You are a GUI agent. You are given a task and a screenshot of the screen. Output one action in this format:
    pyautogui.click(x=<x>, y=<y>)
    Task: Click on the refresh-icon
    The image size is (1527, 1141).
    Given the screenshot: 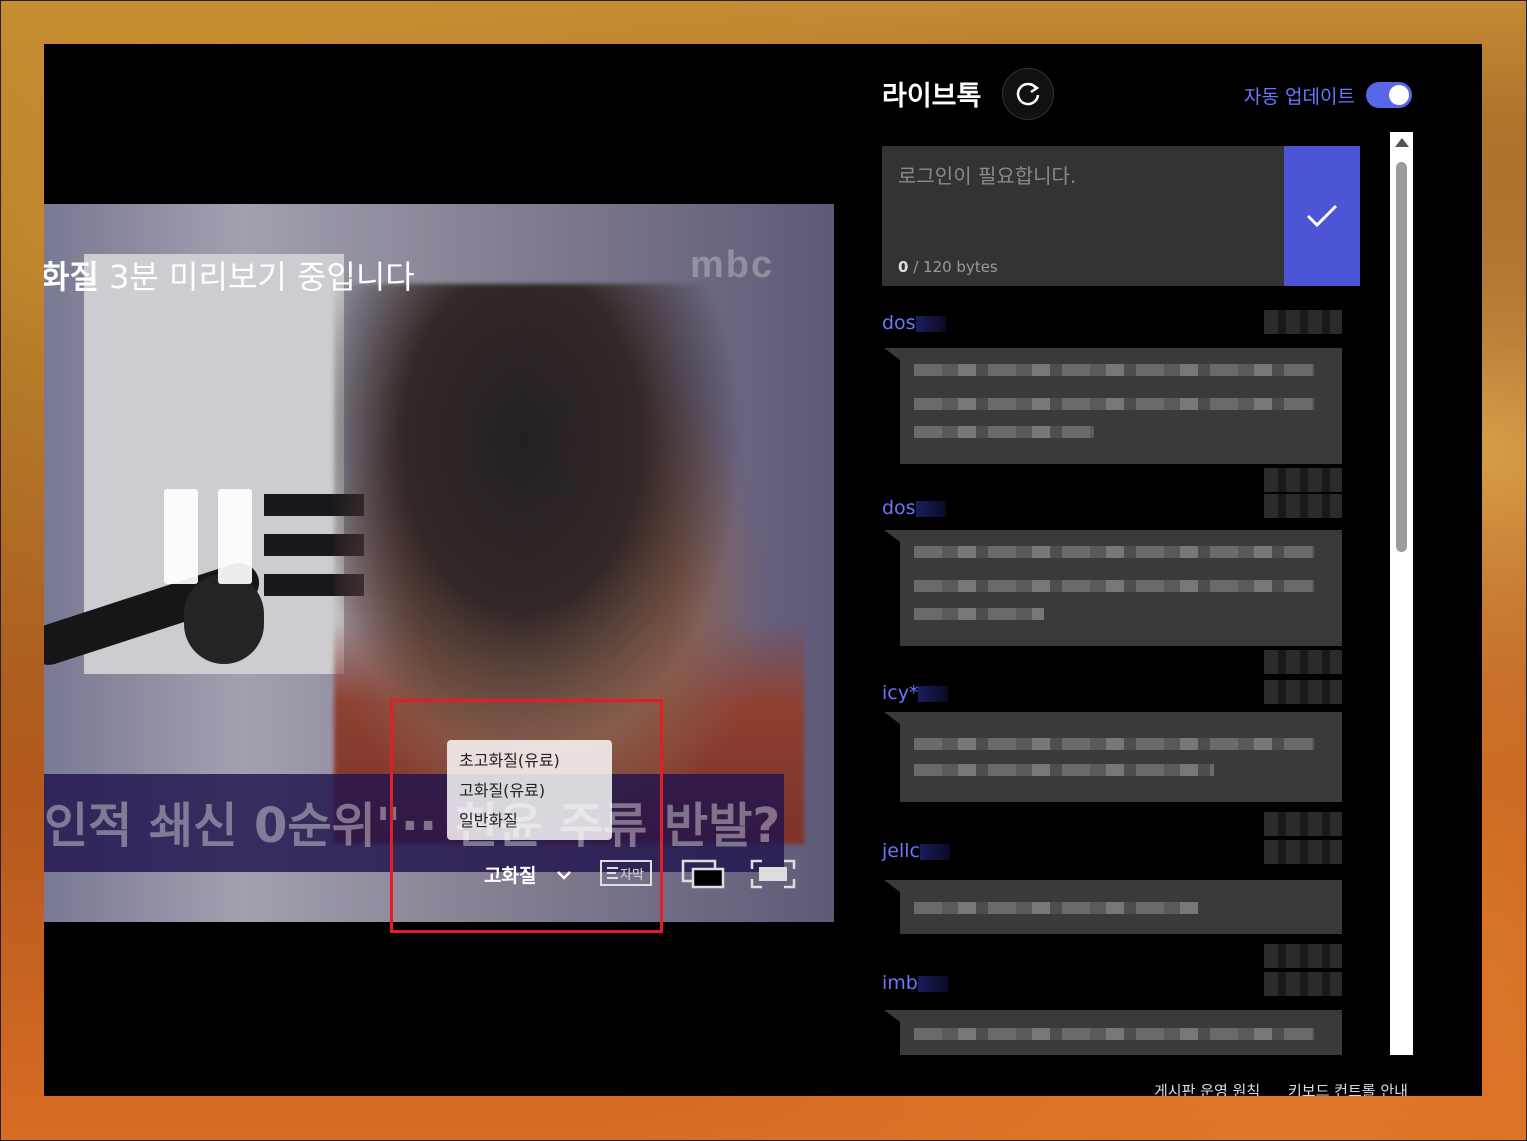 What is the action you would take?
    pyautogui.click(x=1028, y=94)
    